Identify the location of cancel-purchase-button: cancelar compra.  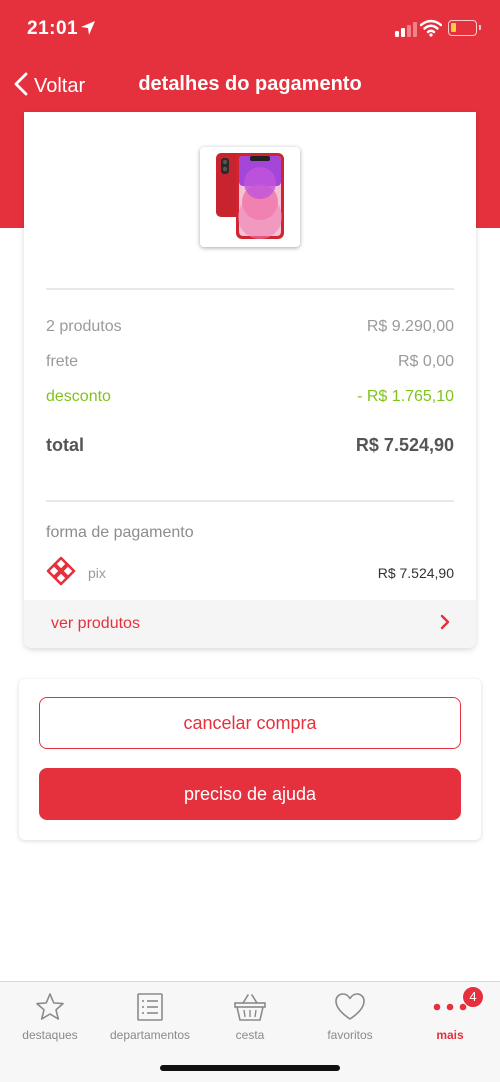
(250, 723).